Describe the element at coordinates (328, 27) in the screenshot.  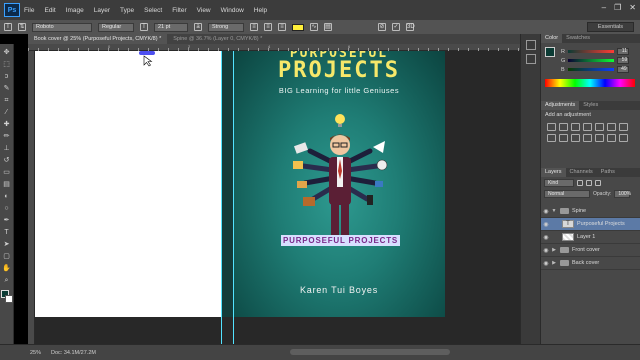
I see `character-panel-icon: ▤` at that location.